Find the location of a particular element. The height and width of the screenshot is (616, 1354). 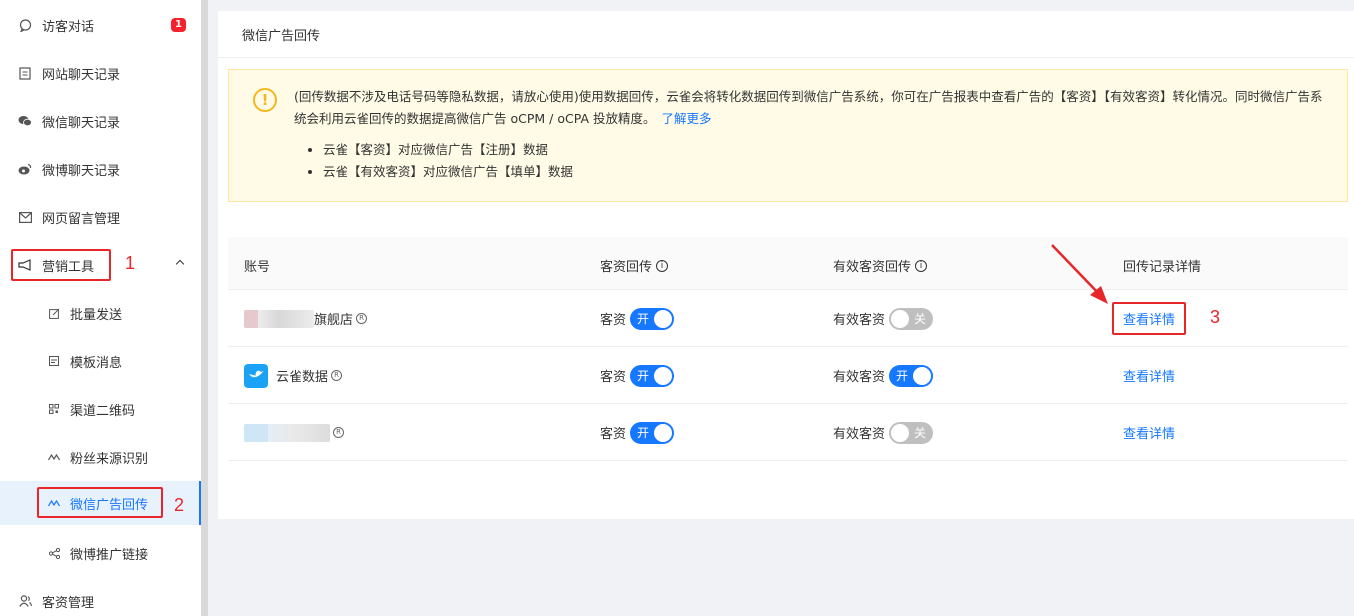

sidebar-item-visitor-chat: 访客对话 1 is located at coordinates (100, 25).